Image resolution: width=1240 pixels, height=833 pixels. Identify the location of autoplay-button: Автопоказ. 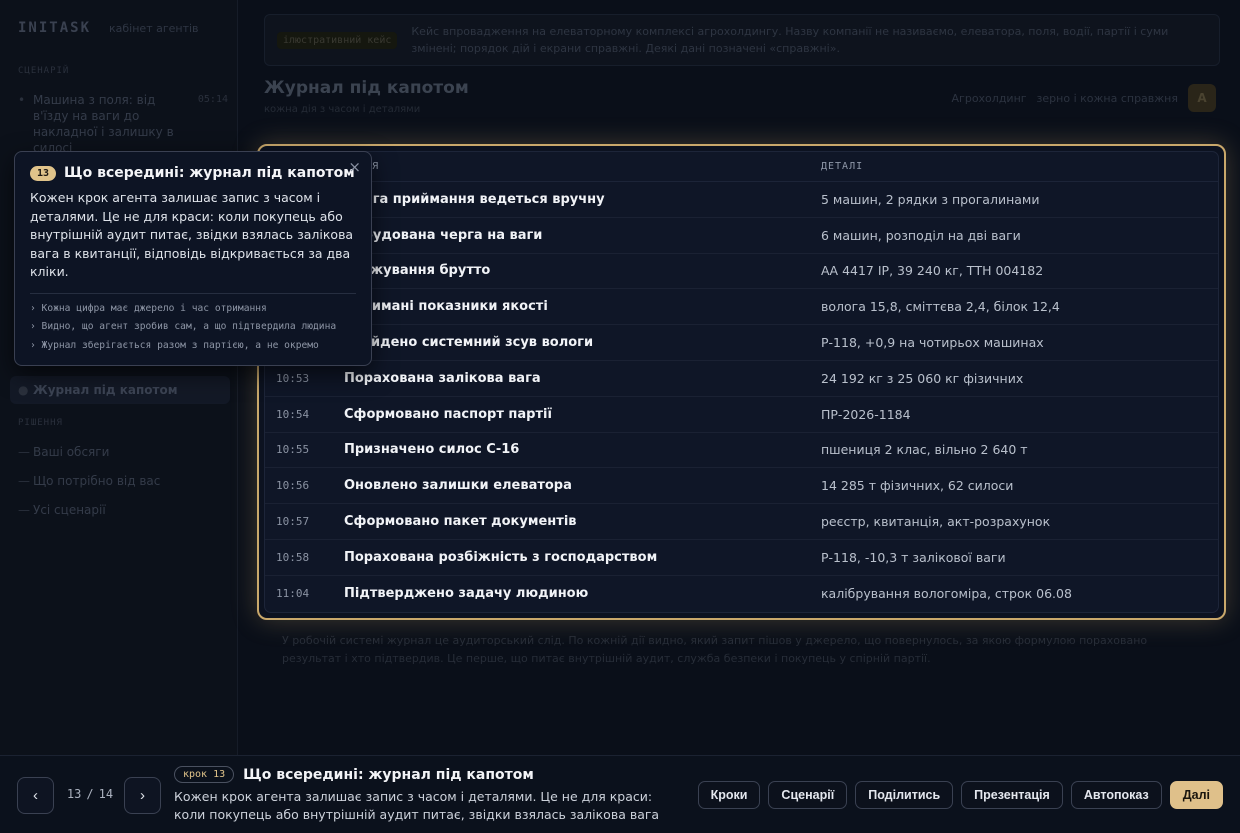
(1116, 795).